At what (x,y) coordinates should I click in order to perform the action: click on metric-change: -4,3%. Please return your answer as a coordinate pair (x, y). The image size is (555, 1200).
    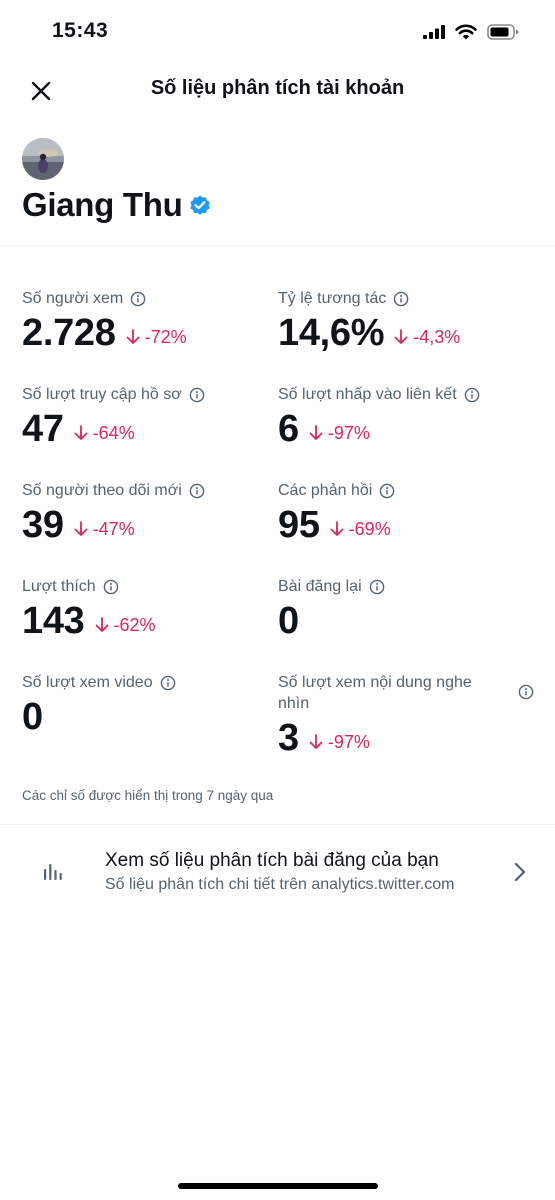
    Looking at the image, I should click on (427, 337).